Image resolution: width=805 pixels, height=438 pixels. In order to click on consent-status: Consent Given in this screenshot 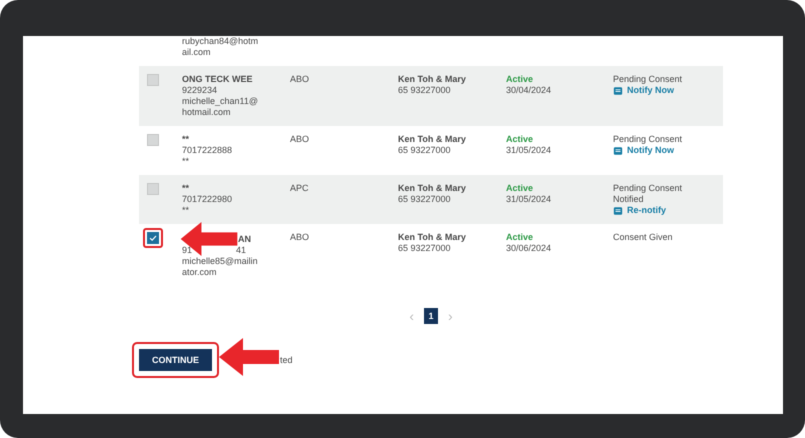, I will do `click(643, 237)`.